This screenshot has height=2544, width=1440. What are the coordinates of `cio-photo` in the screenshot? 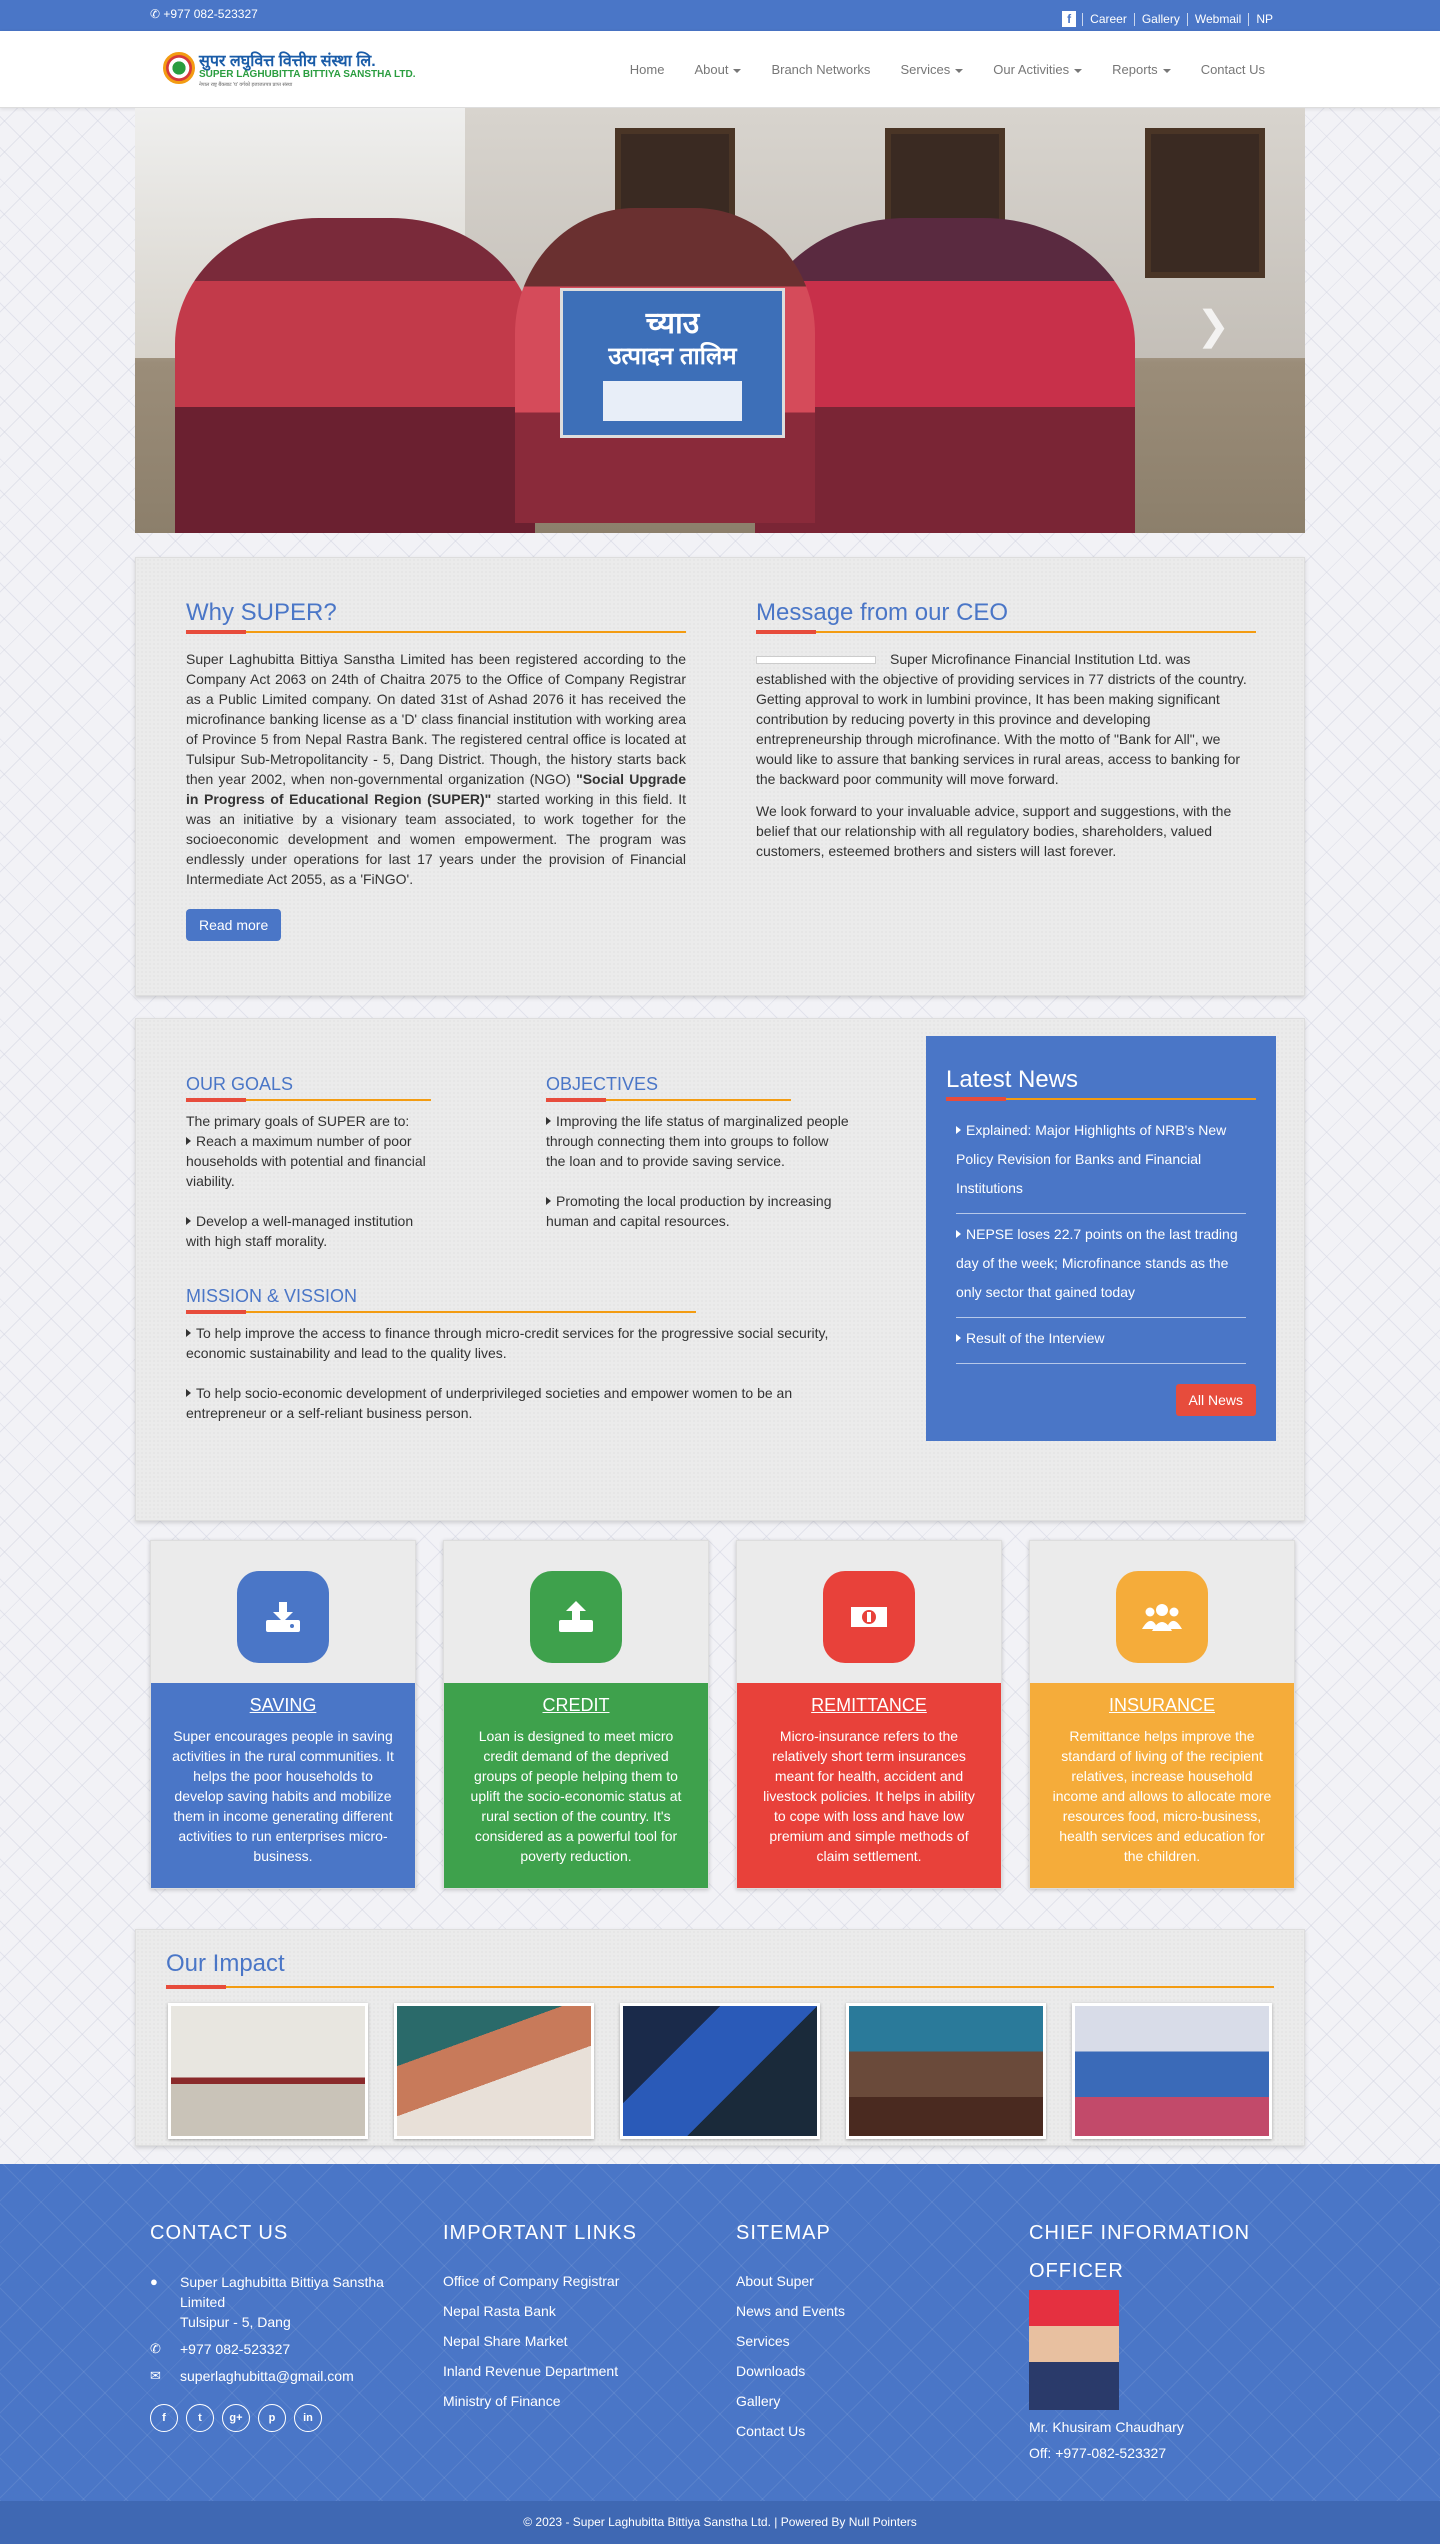 It's located at (1074, 2350).